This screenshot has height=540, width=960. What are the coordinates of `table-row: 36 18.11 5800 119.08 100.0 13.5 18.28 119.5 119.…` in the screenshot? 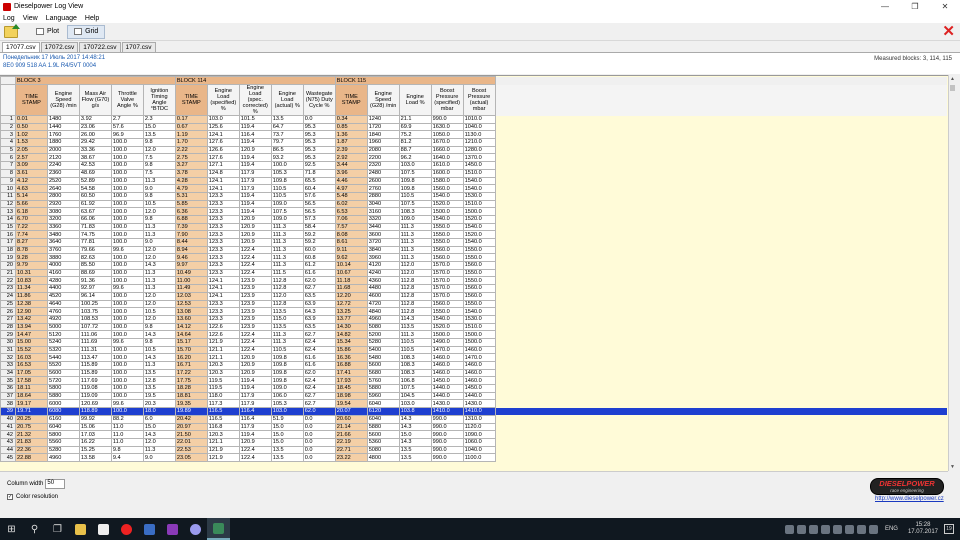 It's located at (474, 388).